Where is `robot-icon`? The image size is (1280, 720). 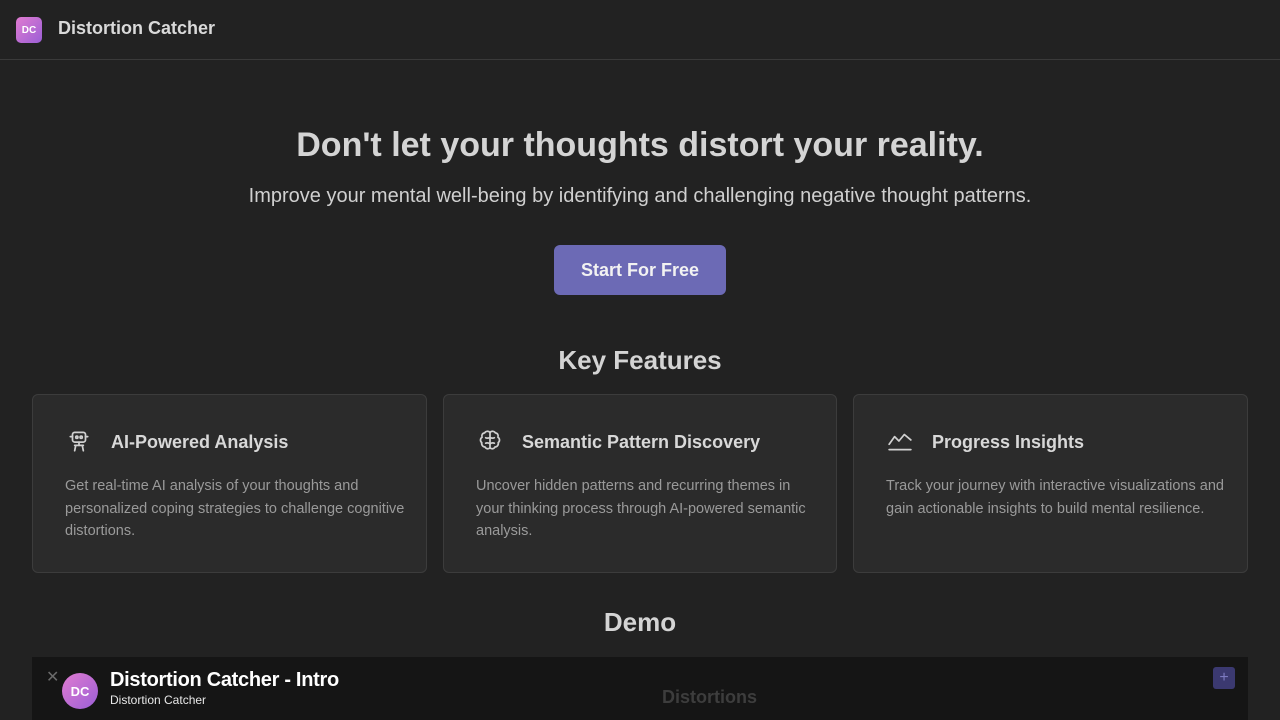 robot-icon is located at coordinates (79, 441).